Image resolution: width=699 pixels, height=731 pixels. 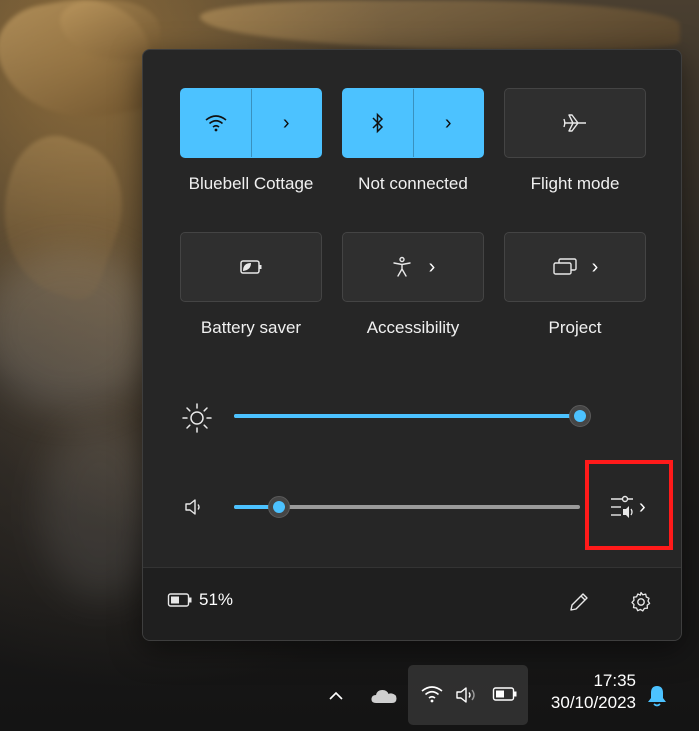 I want to click on brightness-slider, so click(x=407, y=416).